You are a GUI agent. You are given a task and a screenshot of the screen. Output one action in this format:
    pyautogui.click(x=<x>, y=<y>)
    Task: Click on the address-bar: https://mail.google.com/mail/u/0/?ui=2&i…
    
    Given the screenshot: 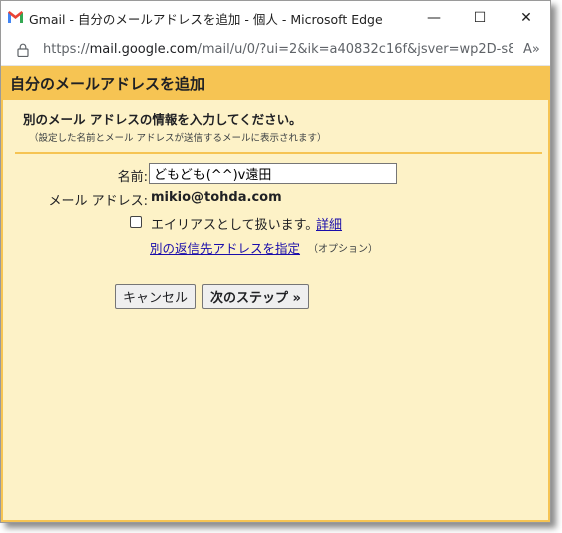 What is the action you would take?
    pyautogui.click(x=275, y=50)
    